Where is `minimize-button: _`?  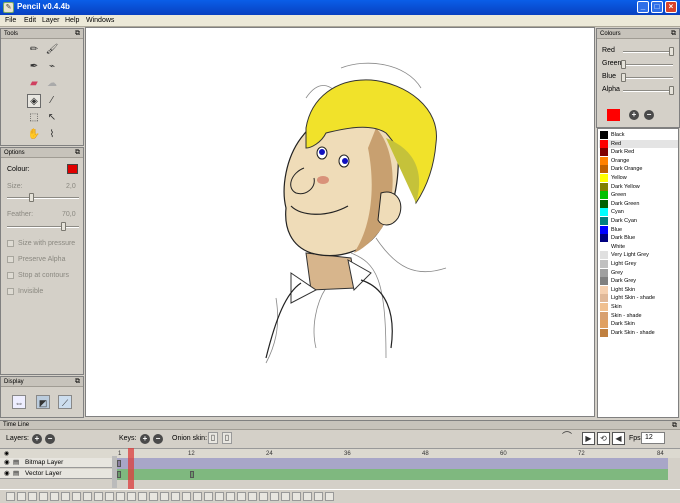
minimize-button: _ is located at coordinates (643, 7).